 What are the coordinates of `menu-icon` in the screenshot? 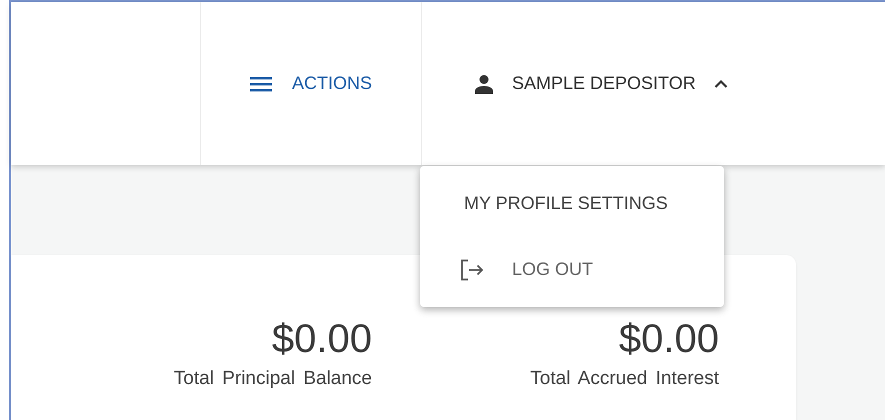 It's located at (261, 84).